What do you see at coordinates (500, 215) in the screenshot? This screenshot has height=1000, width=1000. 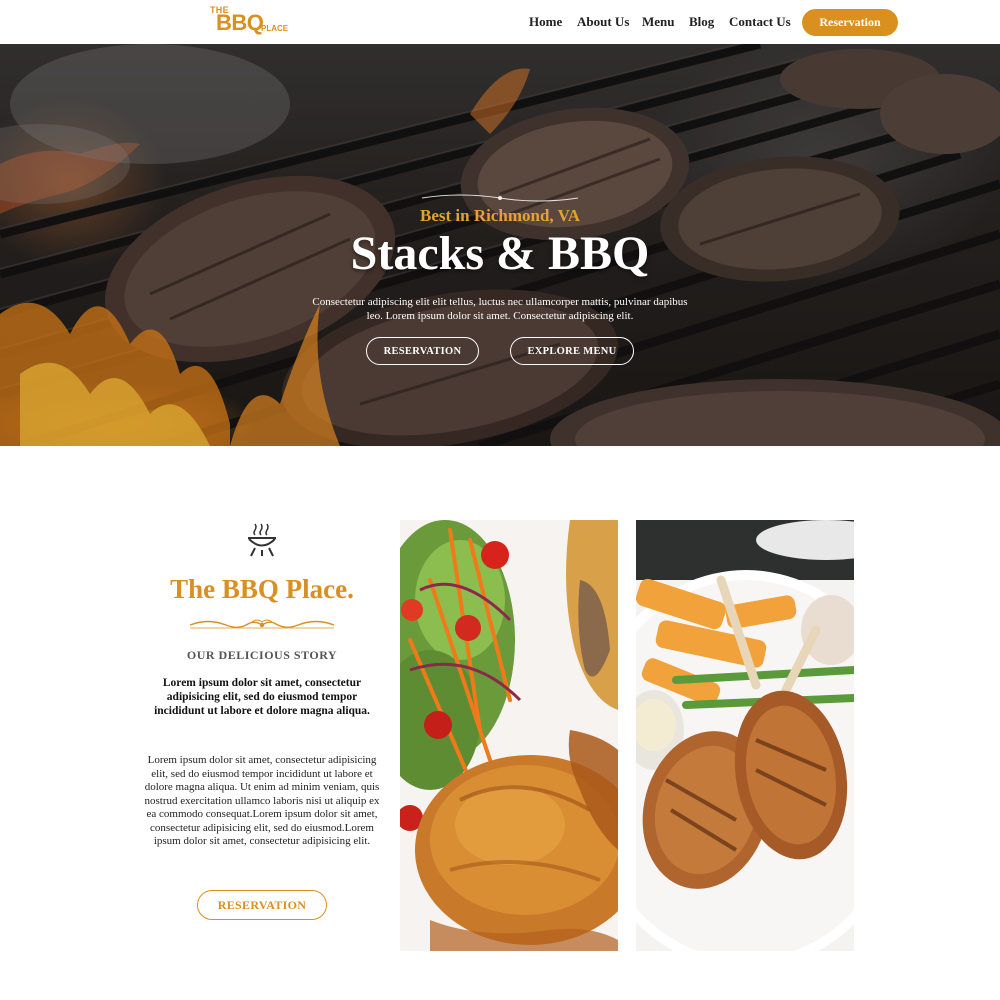 I see `hero-tagline: Best in Richmond, VA` at bounding box center [500, 215].